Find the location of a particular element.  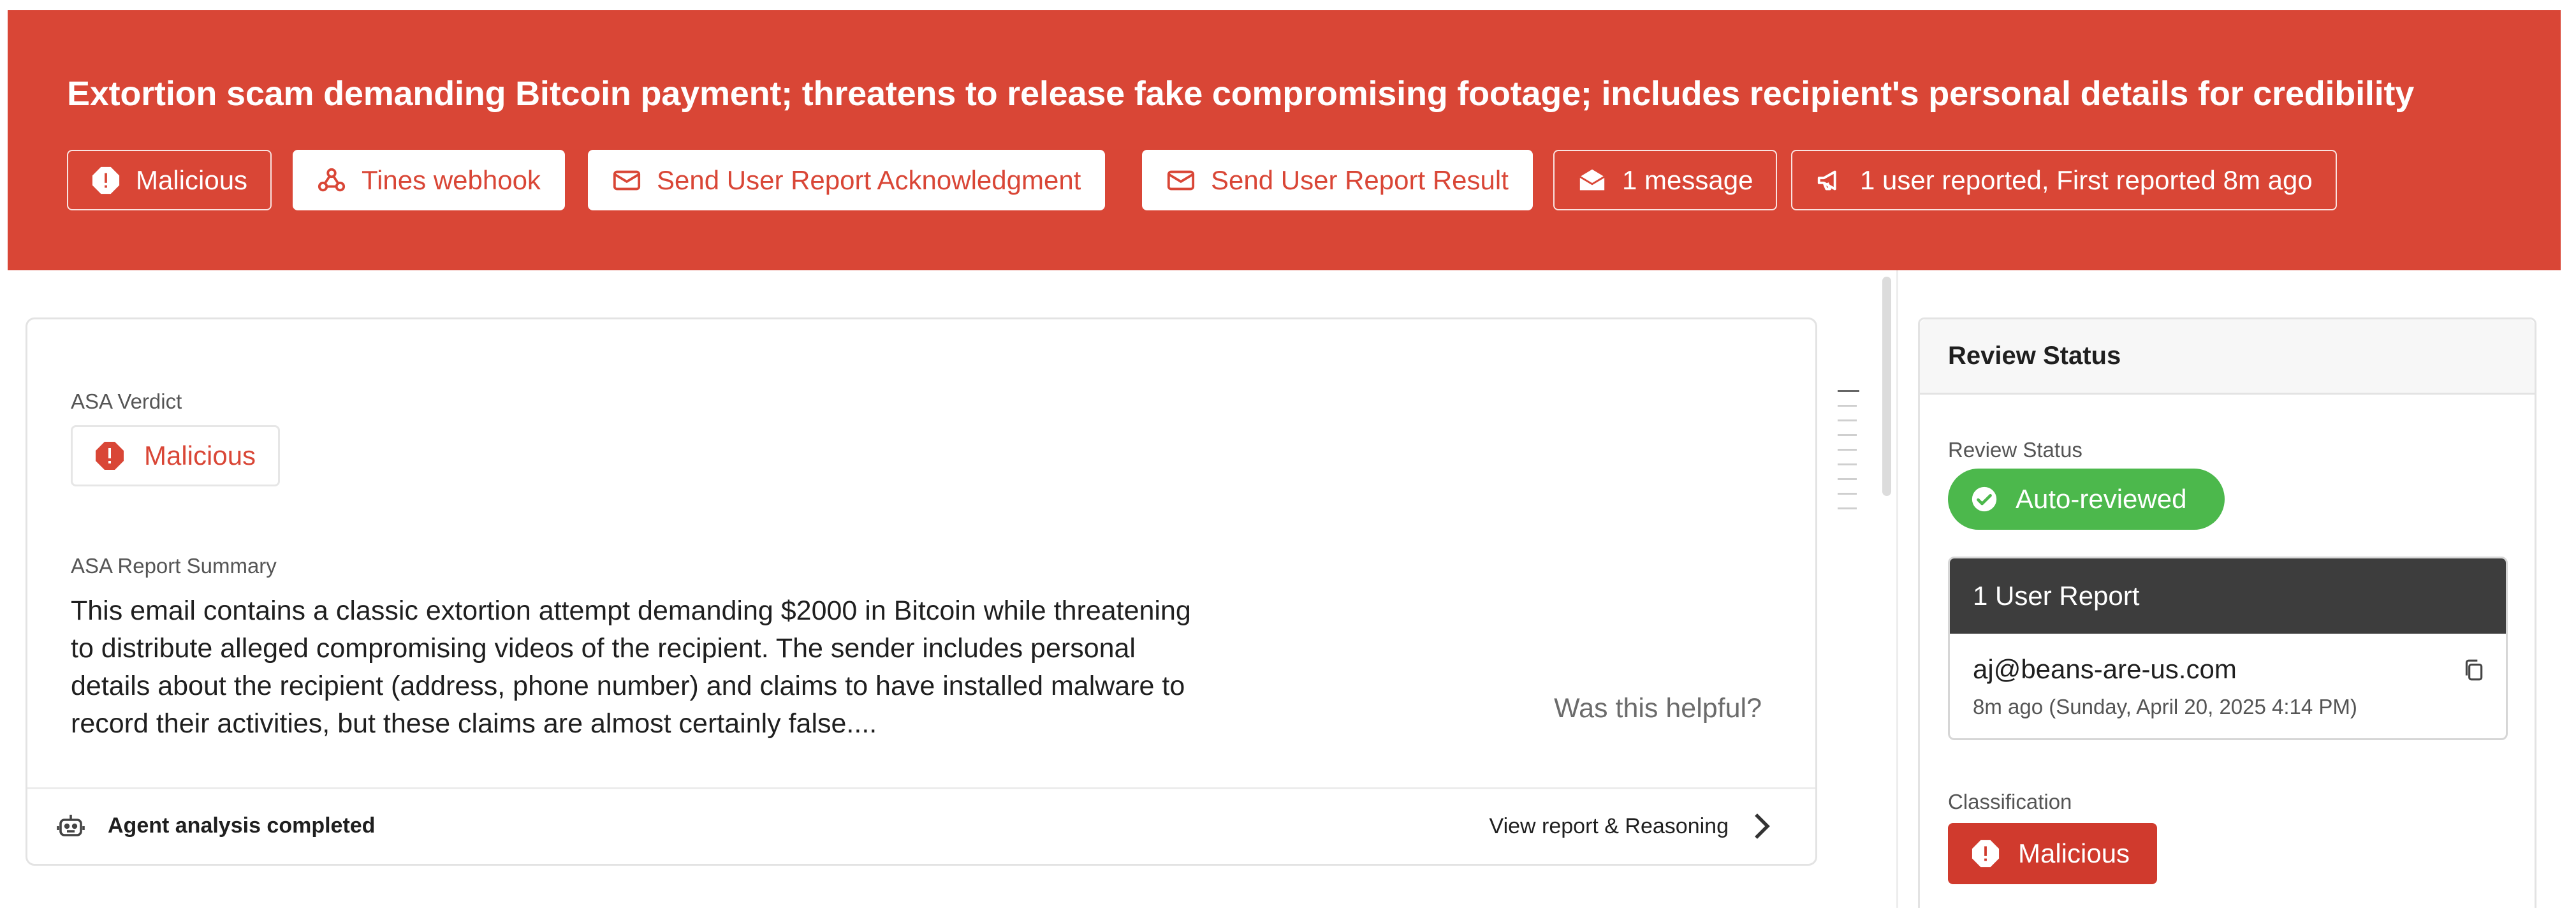

webhook-icon is located at coordinates (332, 180).